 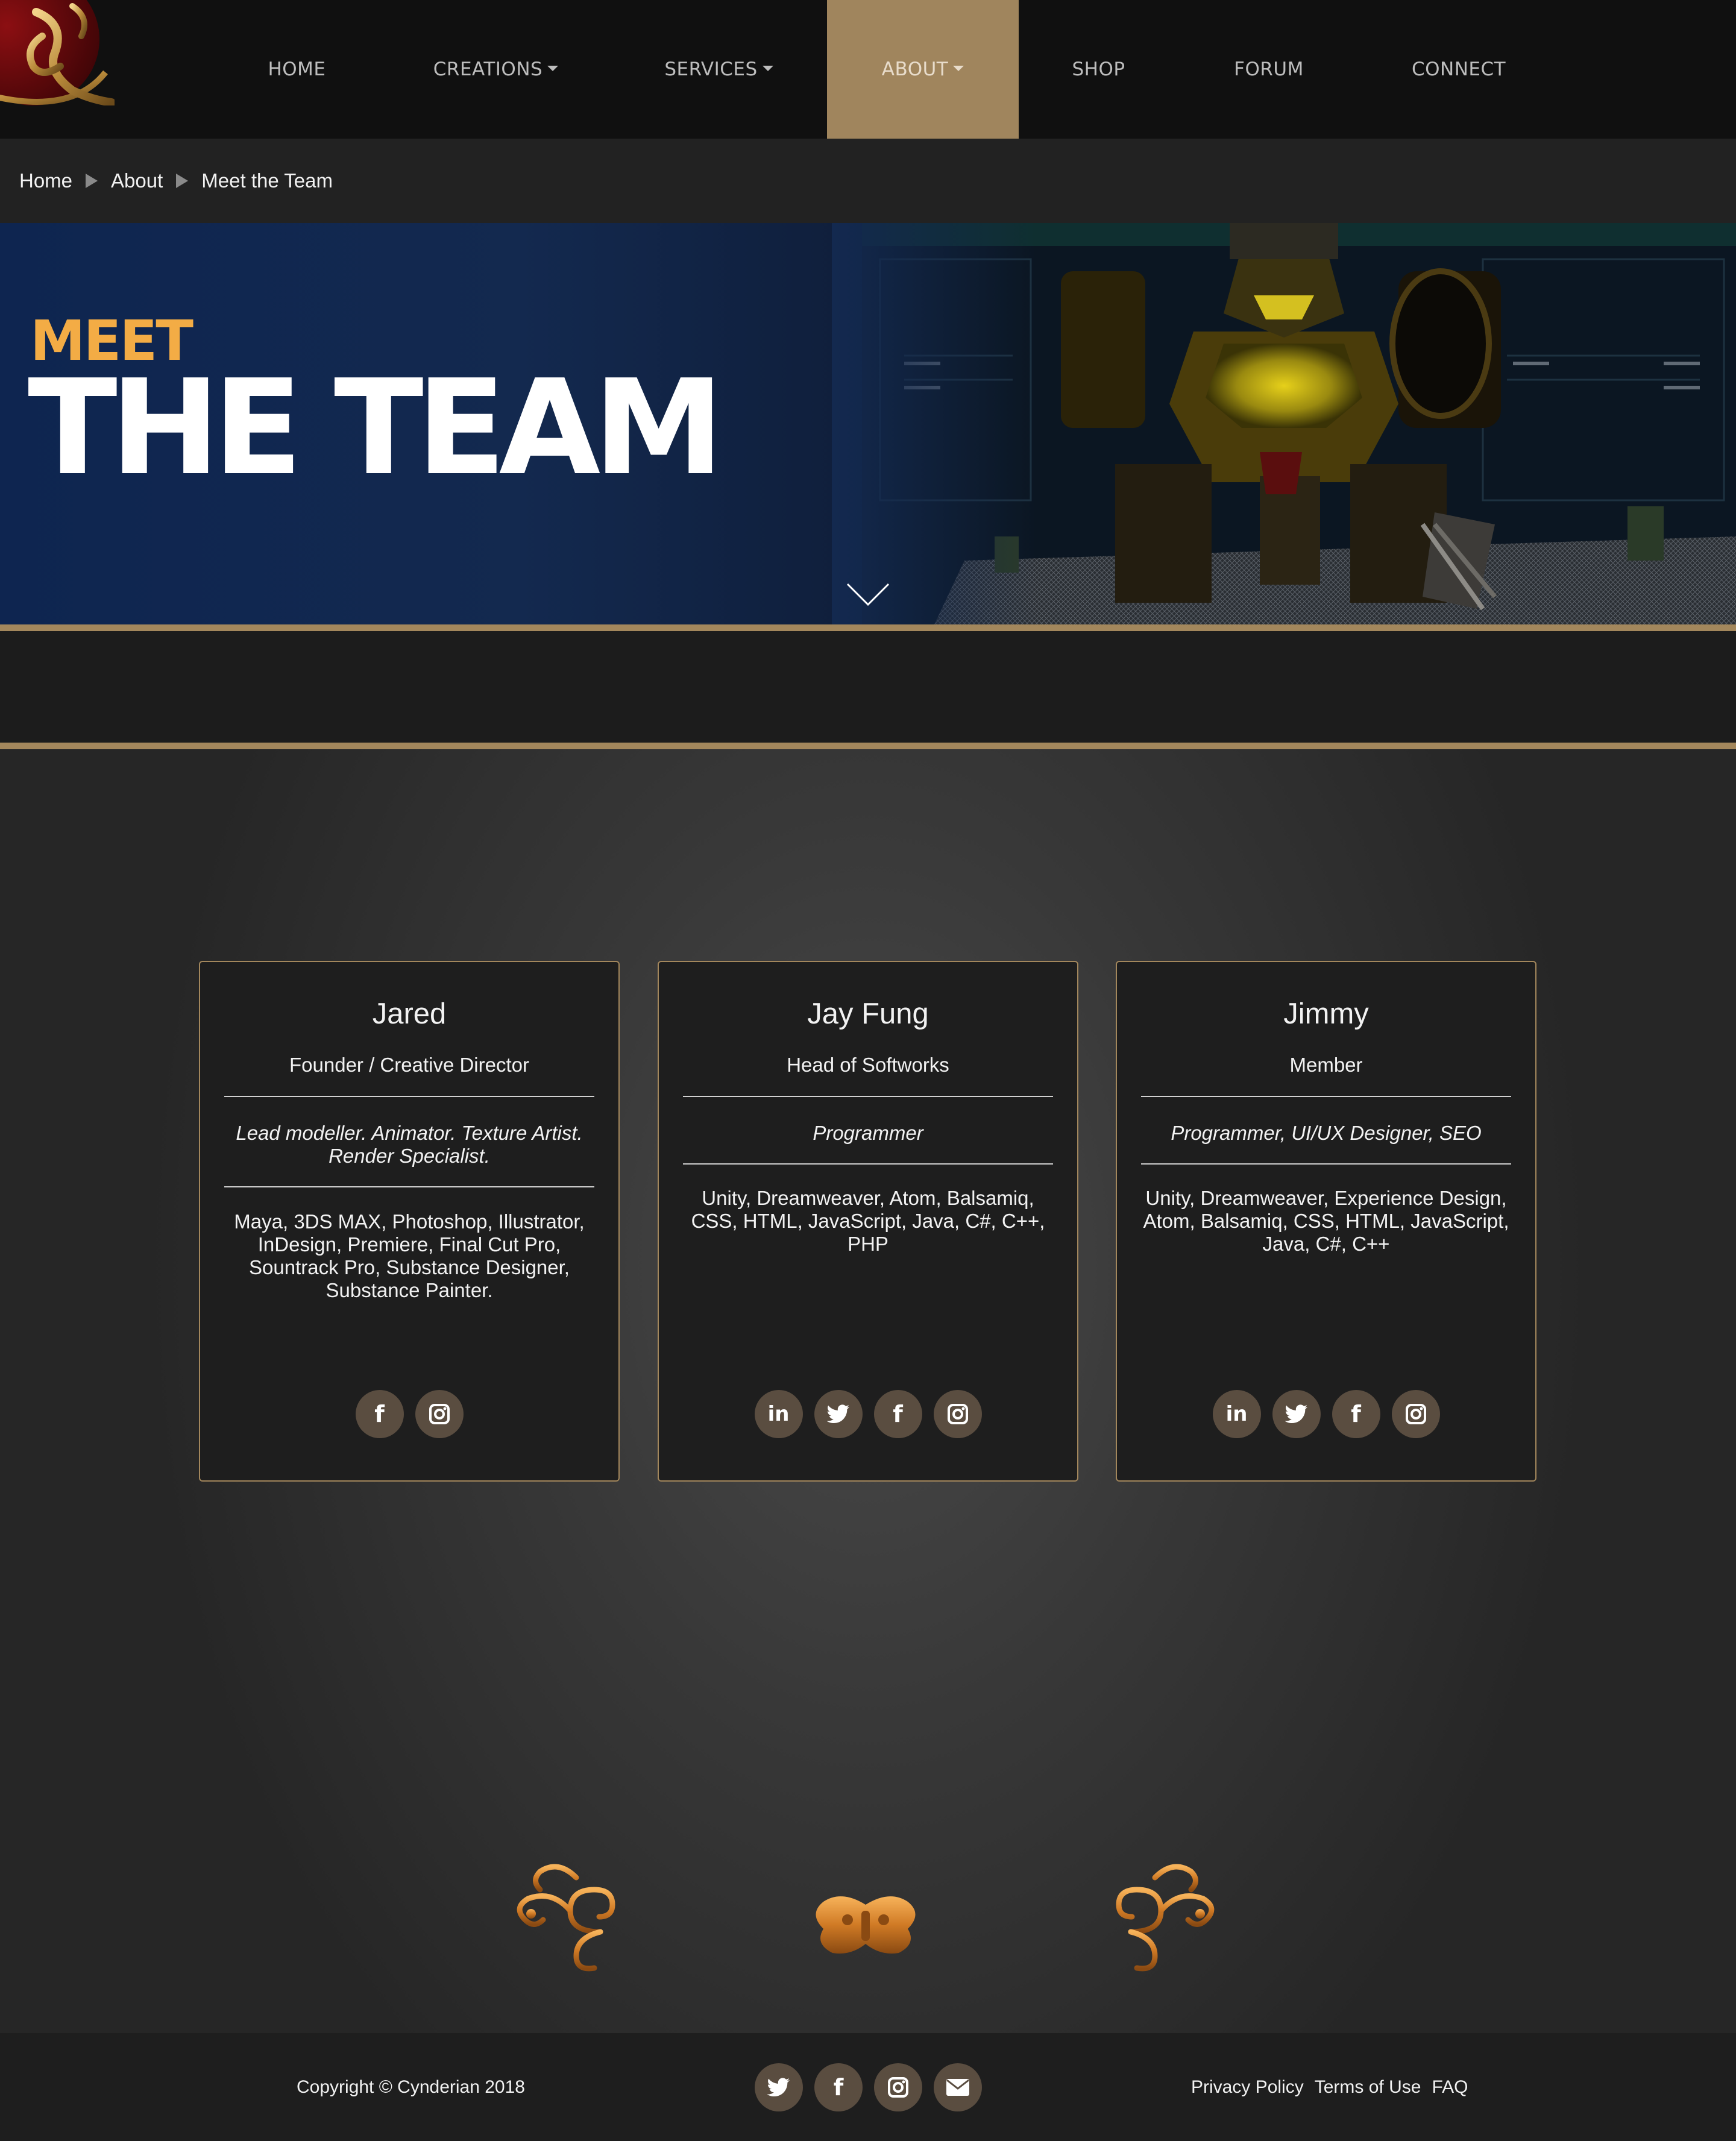 I want to click on privacy-policy-link: Privacy Policy, so click(x=1247, y=2087).